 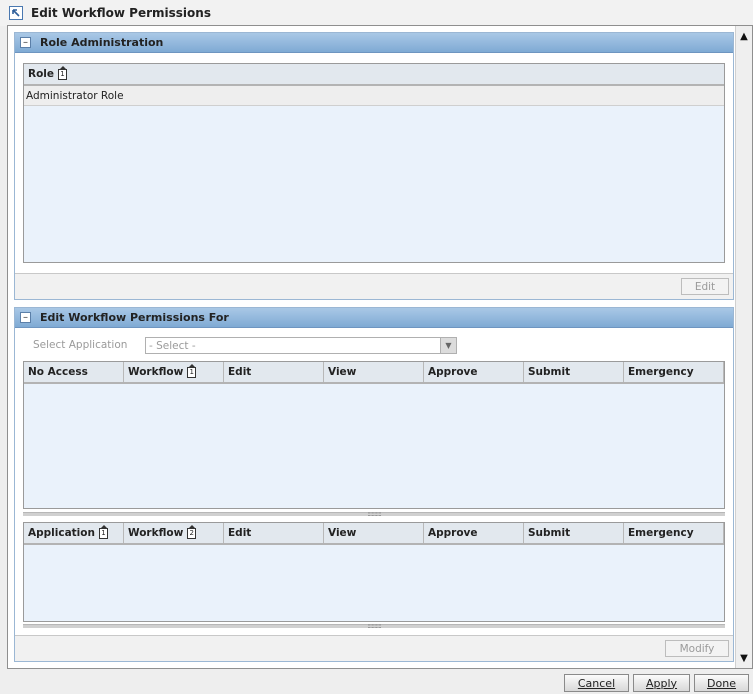 What do you see at coordinates (374, 318) in the screenshot?
I see `workflow-permissions-header: – Edit Workflow Permissions For` at bounding box center [374, 318].